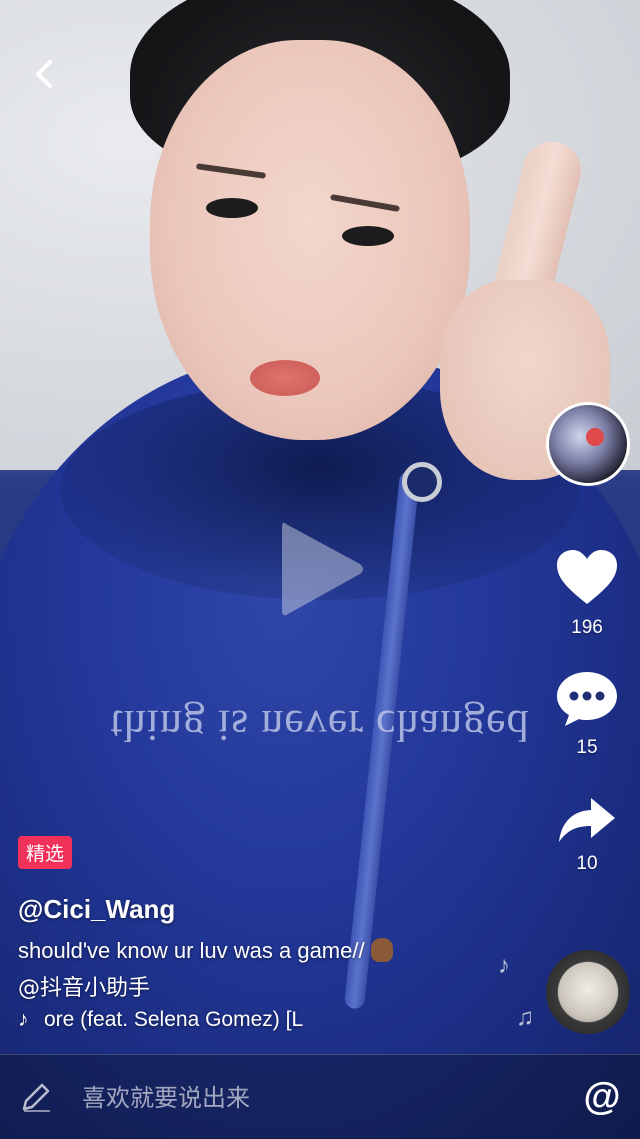 Image resolution: width=640 pixels, height=1139 pixels. Describe the element at coordinates (174, 1019) in the screenshot. I see `music-title: ore (feat. Selena Gomez) [L` at that location.